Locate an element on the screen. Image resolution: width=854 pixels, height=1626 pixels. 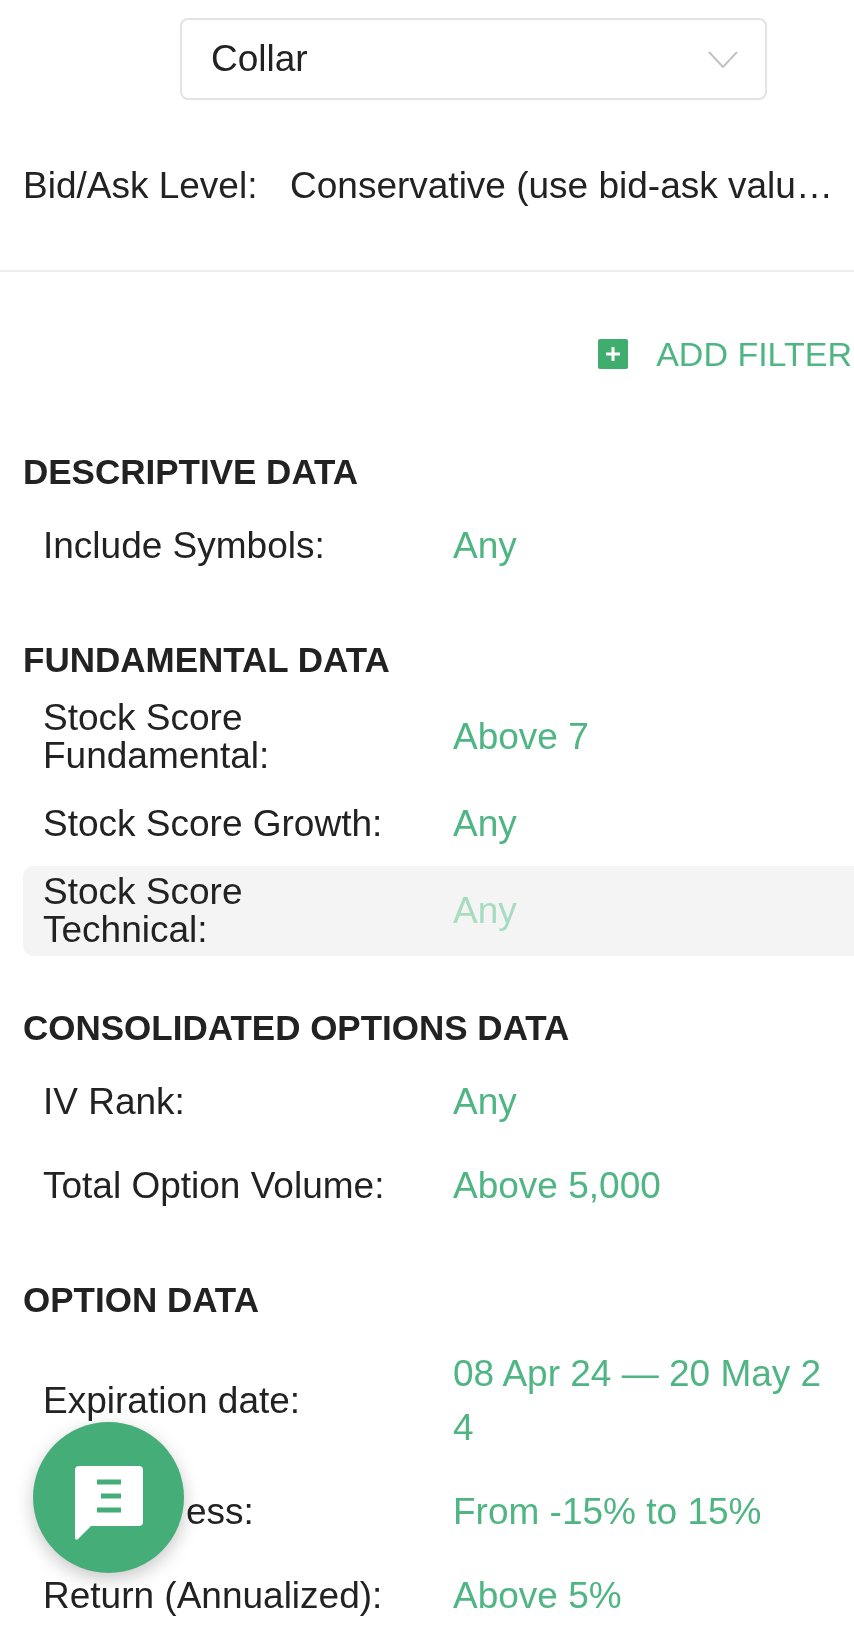
section-heading: CONSOLIDATED OPTIONS DATA is located at coordinates (296, 1028).